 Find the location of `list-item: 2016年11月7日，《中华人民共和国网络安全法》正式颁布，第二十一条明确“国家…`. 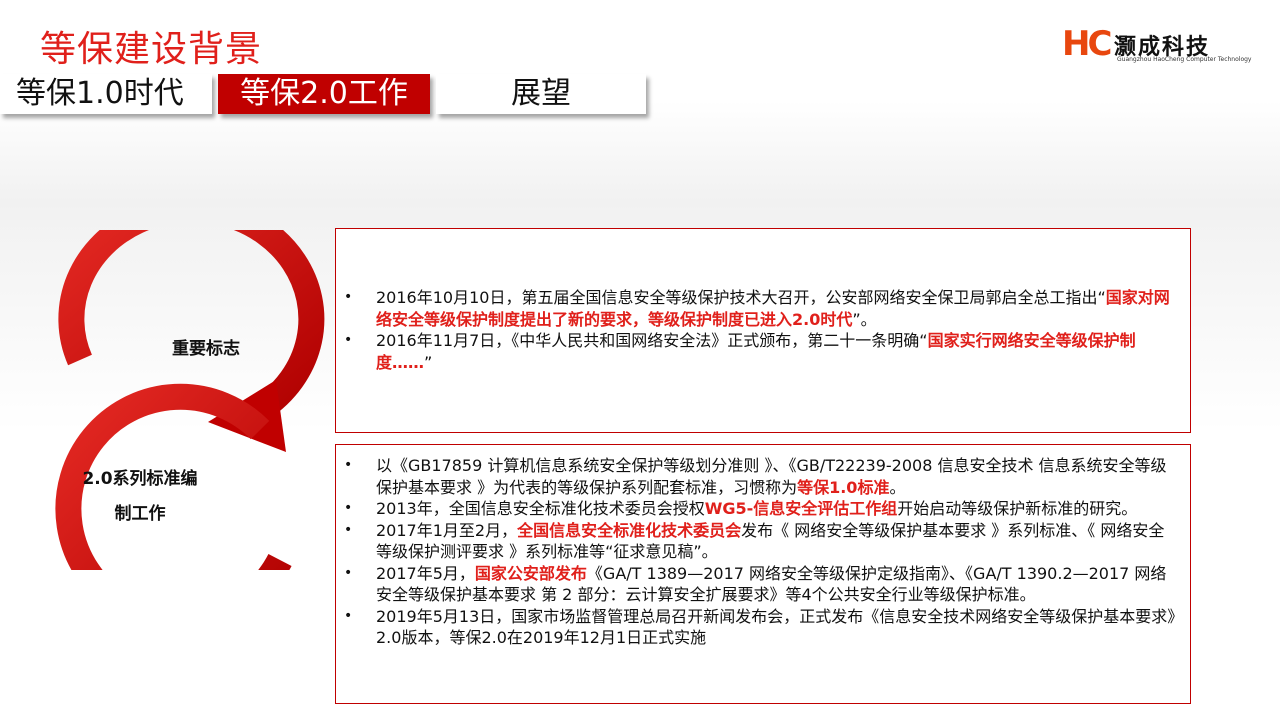

list-item: 2016年11月7日，《中华人民共和国网络安全法》正式颁布，第二十一条明确“国家… is located at coordinates (763, 351).